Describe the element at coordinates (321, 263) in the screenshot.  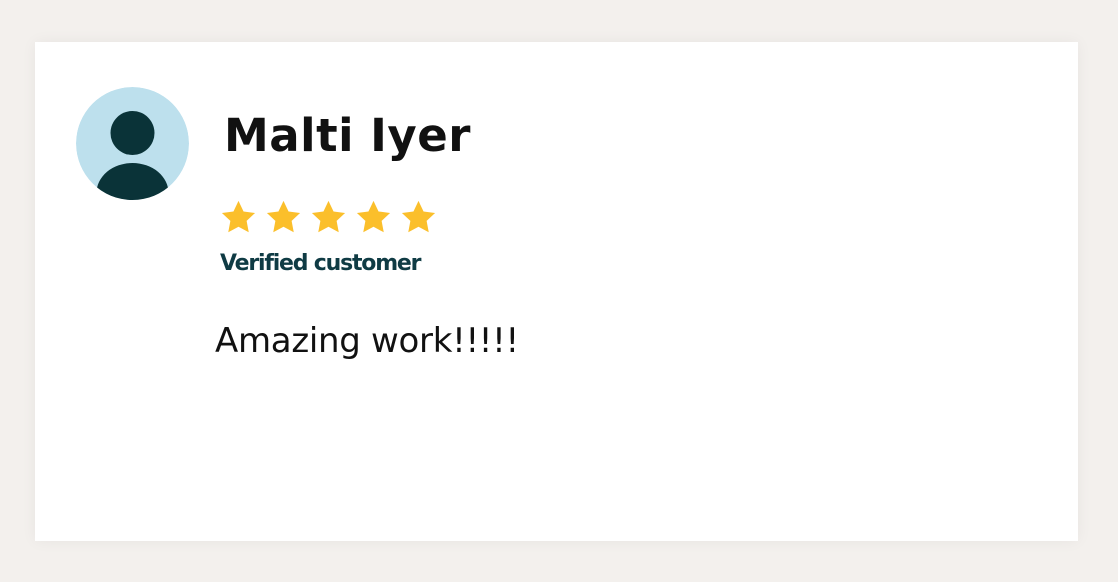
I see `verified-customer-badge: Verified customer` at that location.